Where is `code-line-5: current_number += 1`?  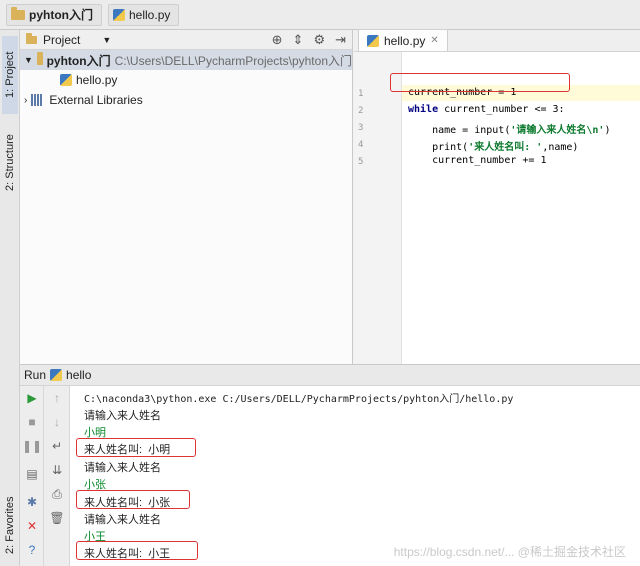
code-line-5: current_number += 1 is located at coordinates (477, 160).